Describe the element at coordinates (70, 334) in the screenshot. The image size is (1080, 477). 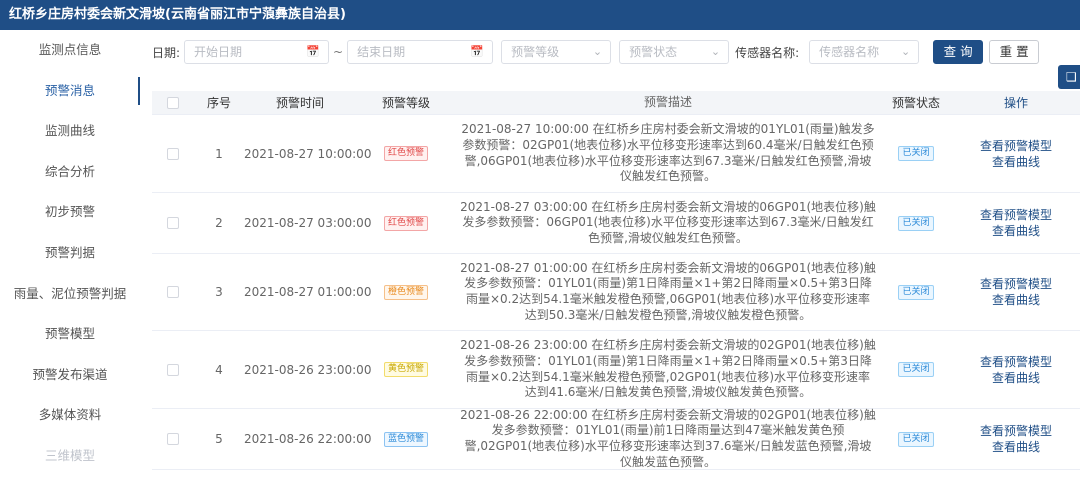
I see `sidebar-item-warning-model: 预警模型` at that location.